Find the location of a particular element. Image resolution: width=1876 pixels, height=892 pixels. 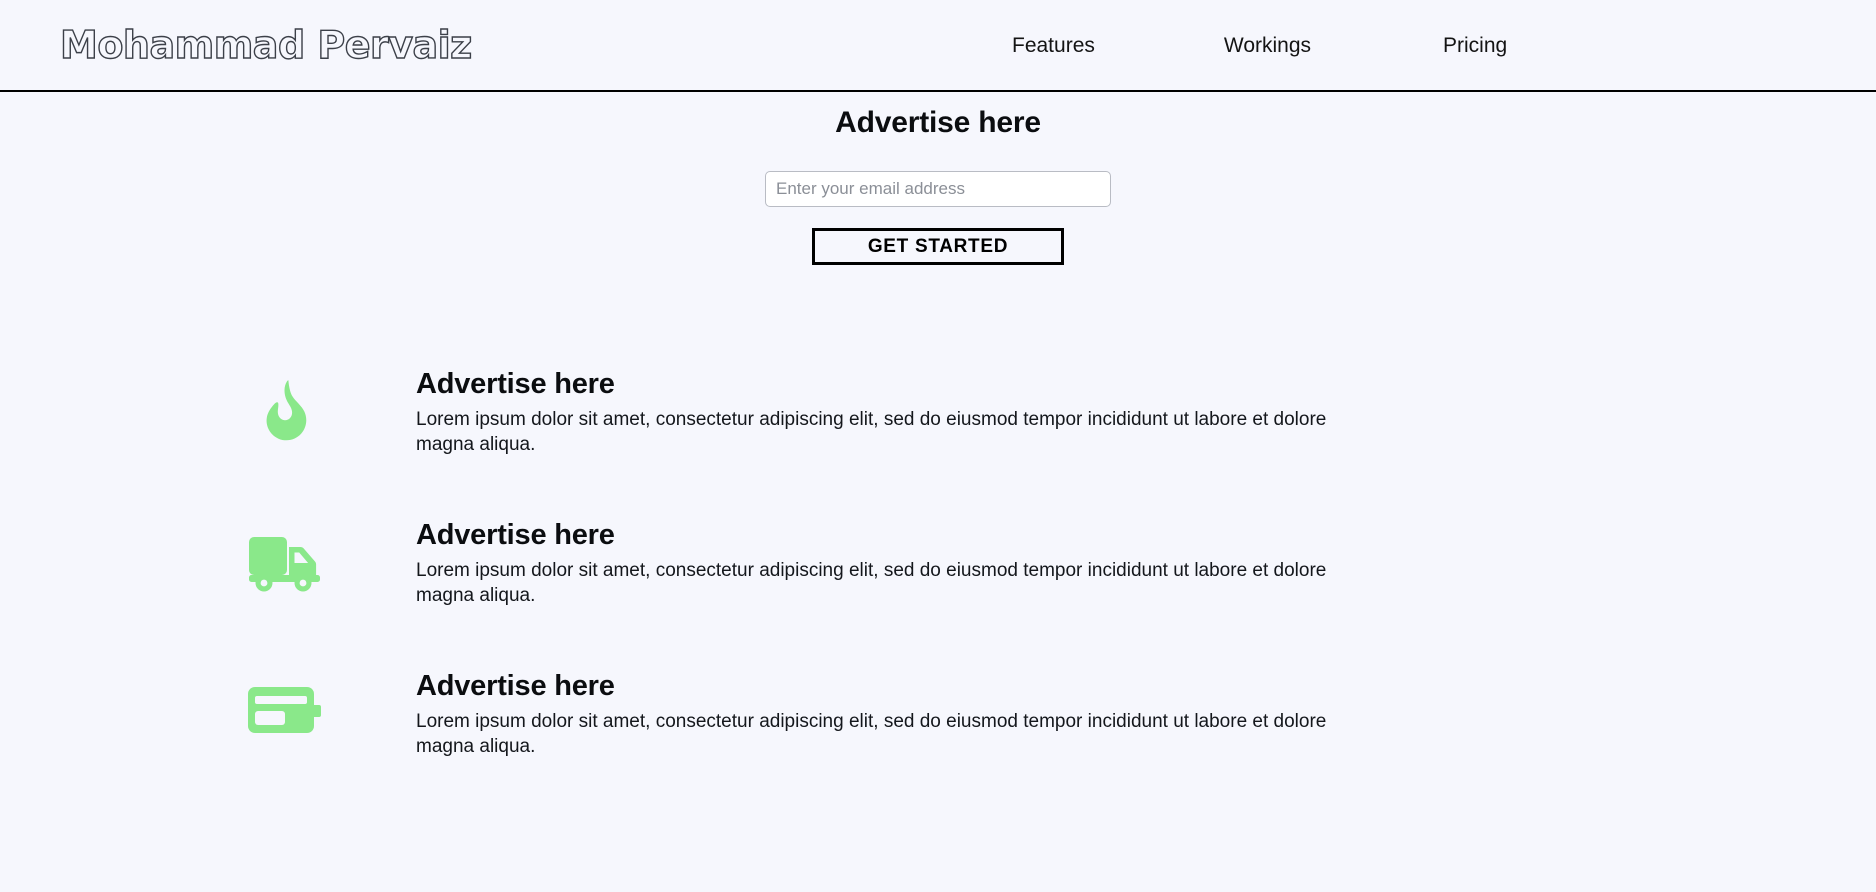

nav-link-workings: Workings is located at coordinates (1267, 46).